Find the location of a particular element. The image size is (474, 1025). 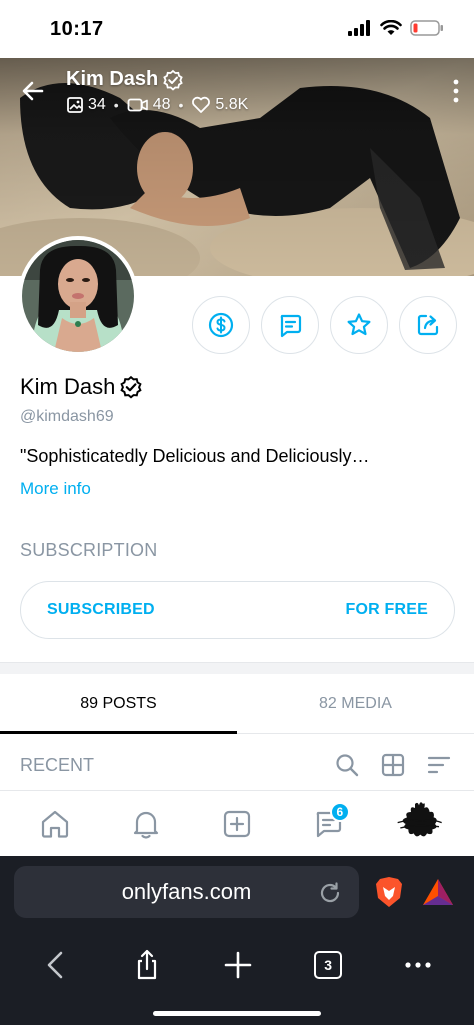

subscription-title: SUBSCRIPTION is located at coordinates (89, 550).